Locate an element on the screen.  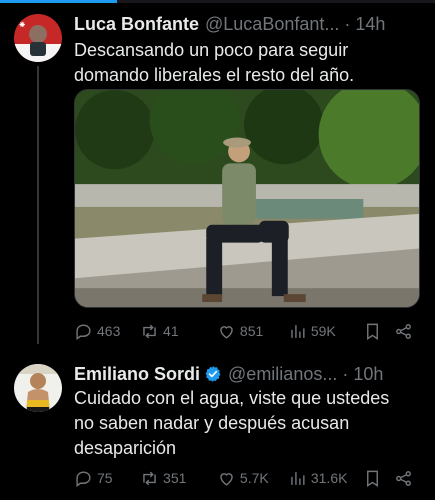
views-button: 31.6K is located at coordinates (325, 478).